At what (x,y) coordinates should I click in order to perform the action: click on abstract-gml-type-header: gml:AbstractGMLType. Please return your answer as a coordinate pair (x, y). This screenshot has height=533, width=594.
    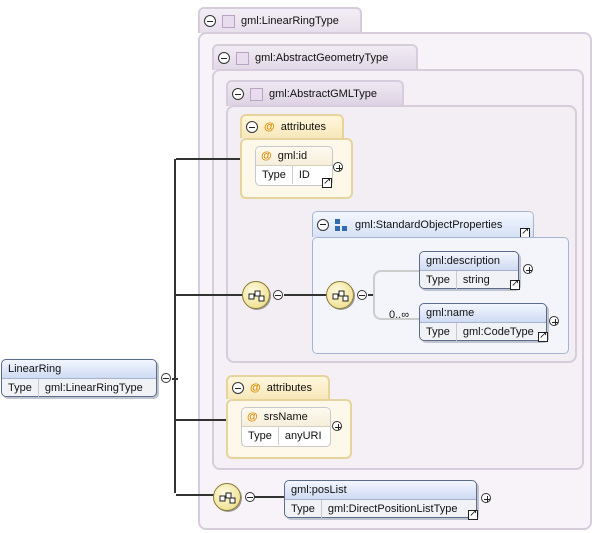
    Looking at the image, I should click on (315, 93).